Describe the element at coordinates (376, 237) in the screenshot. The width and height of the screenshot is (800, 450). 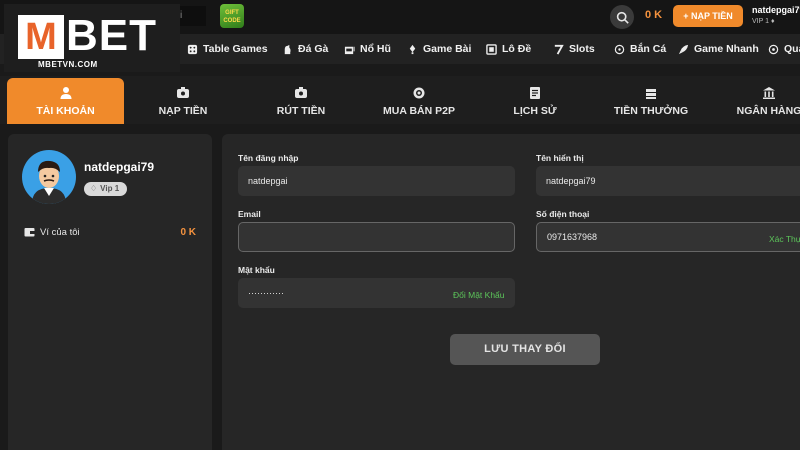
I see `email-field` at that location.